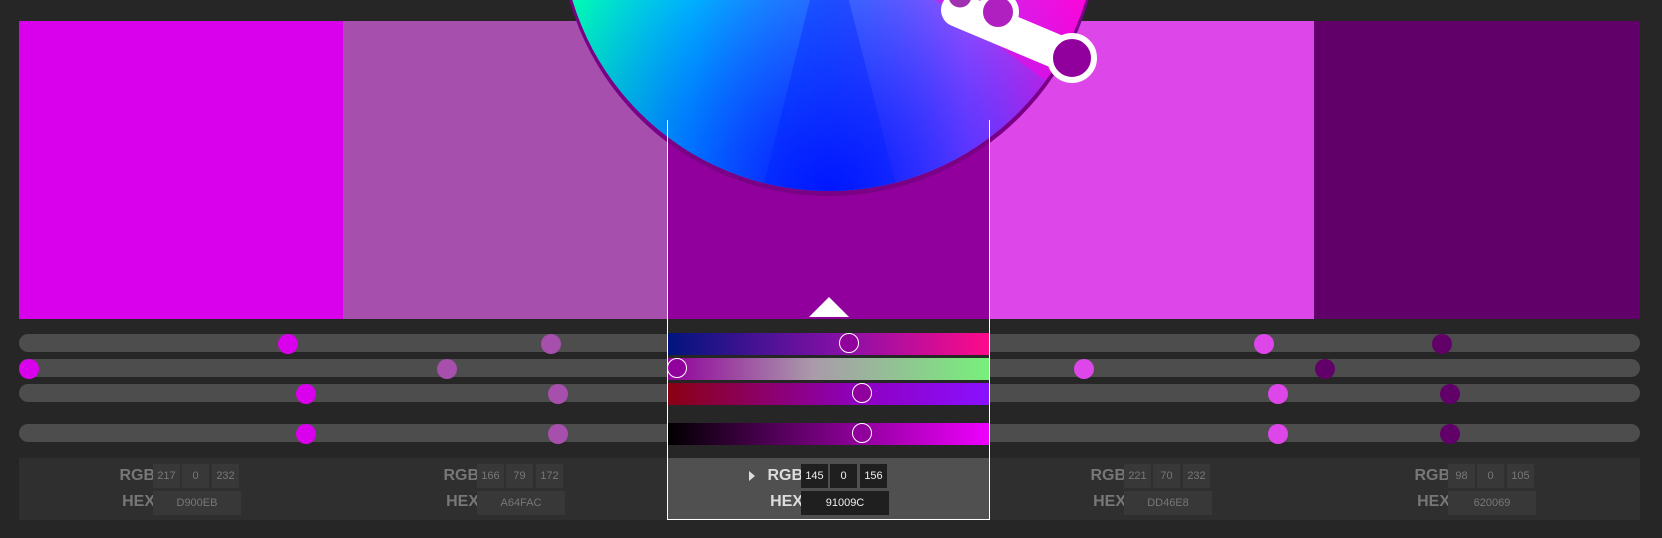 The image size is (1662, 538). I want to click on wheel-handle-small, so click(998, 16).